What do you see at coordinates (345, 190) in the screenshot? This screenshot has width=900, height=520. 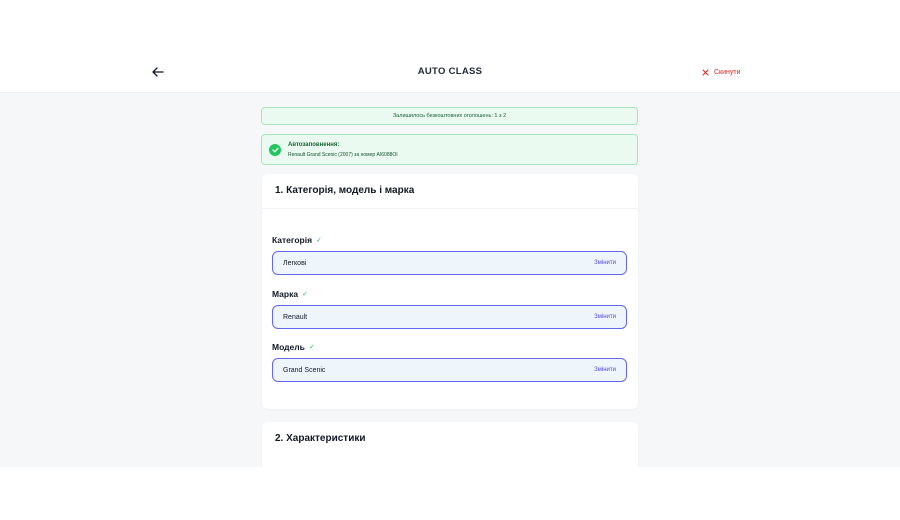 I see `section-title: 1. Категорія, модель і марка` at bounding box center [345, 190].